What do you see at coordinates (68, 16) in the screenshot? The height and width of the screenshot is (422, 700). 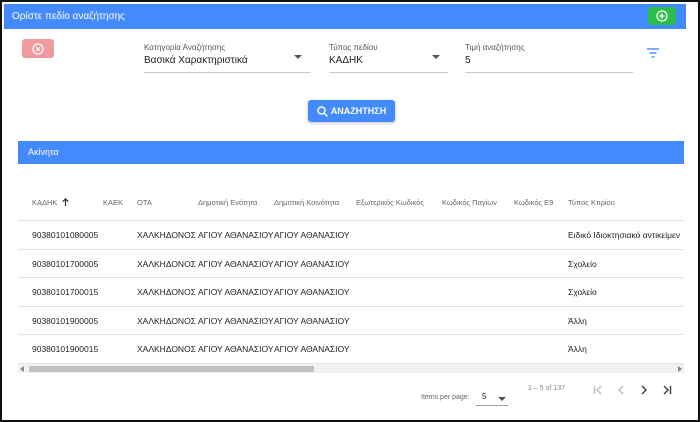 I see `search-field-header-title: Ορίστε πεδίο αναζήτησης` at bounding box center [68, 16].